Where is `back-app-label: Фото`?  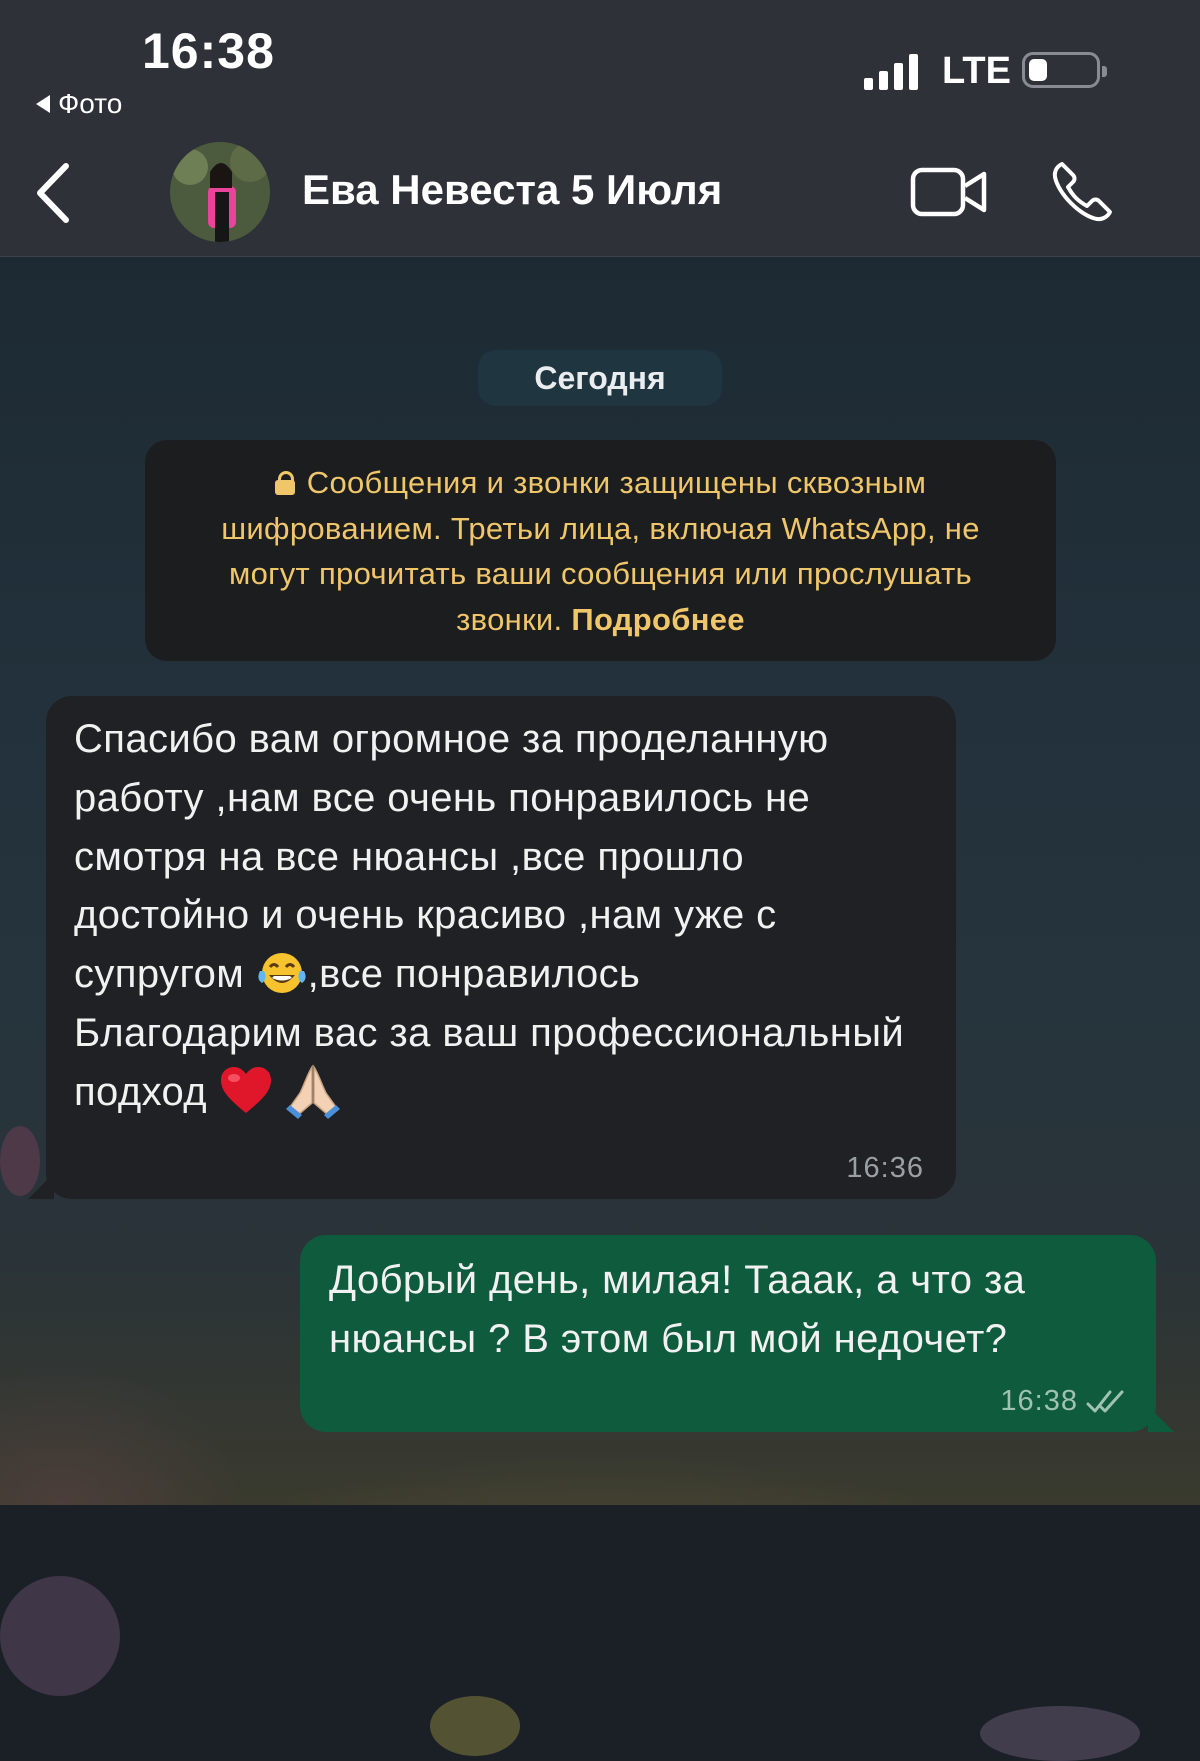
back-app-label: Фото is located at coordinates (90, 103).